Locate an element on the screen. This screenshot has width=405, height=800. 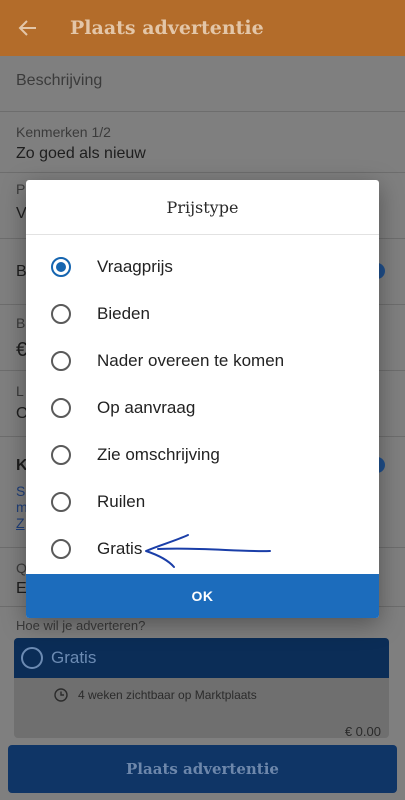
description-label: Beschrijving is located at coordinates (59, 80).